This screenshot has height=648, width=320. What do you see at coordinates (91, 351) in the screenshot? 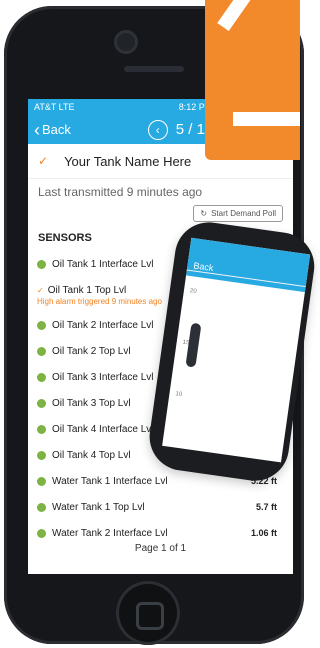
I see `sensor-label: Oil Tank 2 Top Lvl` at bounding box center [91, 351].